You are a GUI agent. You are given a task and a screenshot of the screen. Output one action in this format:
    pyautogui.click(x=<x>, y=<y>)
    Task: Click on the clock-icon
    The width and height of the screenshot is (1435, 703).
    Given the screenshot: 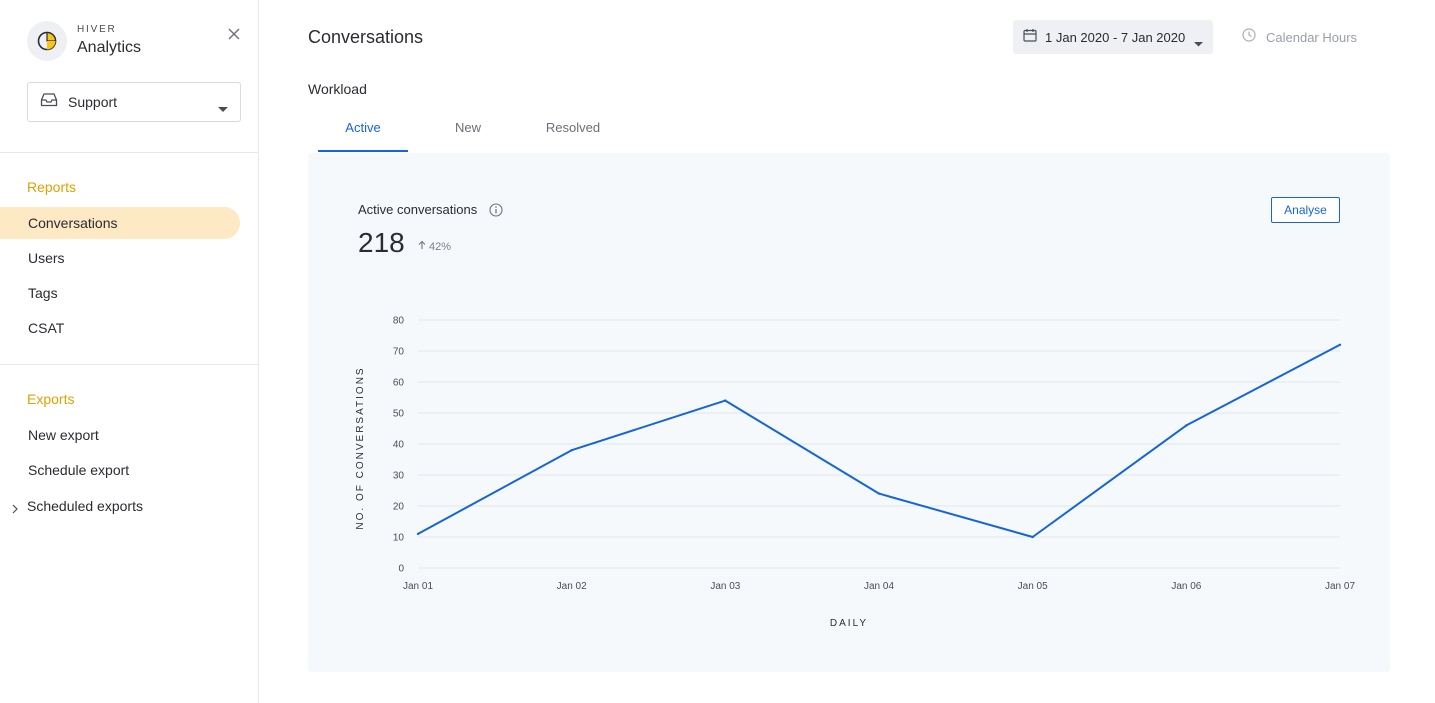 What is the action you would take?
    pyautogui.click(x=1249, y=37)
    